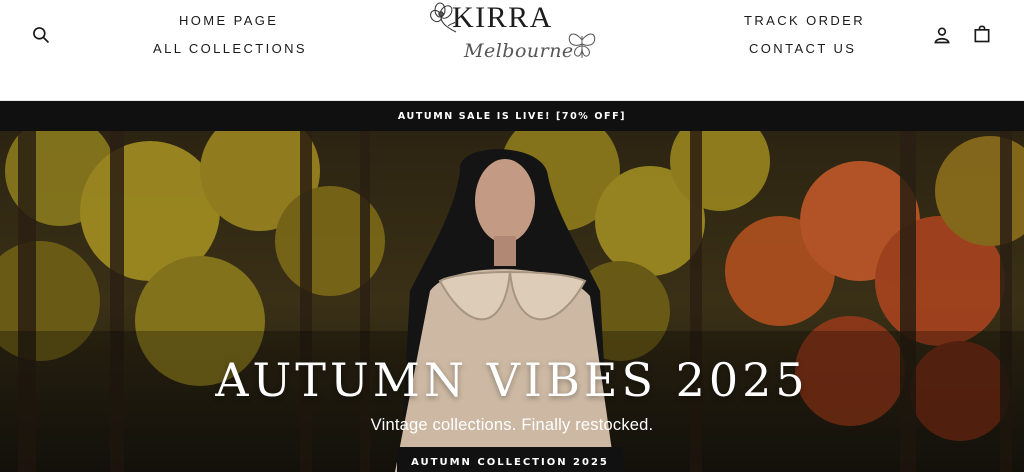 Image resolution: width=1024 pixels, height=472 pixels. What do you see at coordinates (502, 17) in the screenshot?
I see `logo-wordmark: KIRRA` at bounding box center [502, 17].